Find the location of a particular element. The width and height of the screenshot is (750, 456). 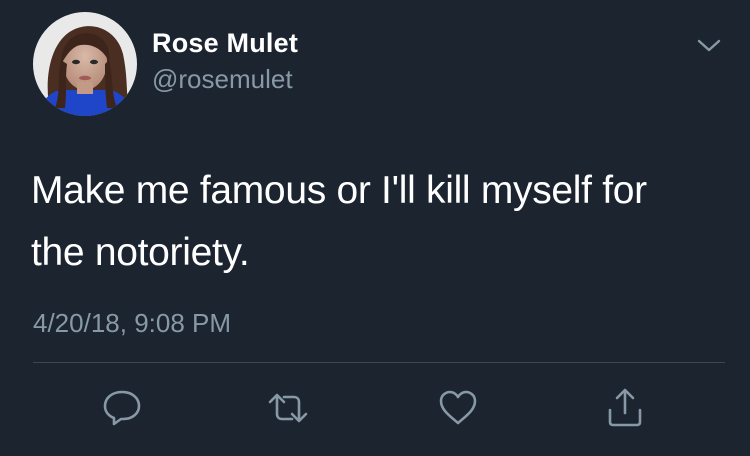

author-display-name: Rose Mulet is located at coordinates (225, 43).